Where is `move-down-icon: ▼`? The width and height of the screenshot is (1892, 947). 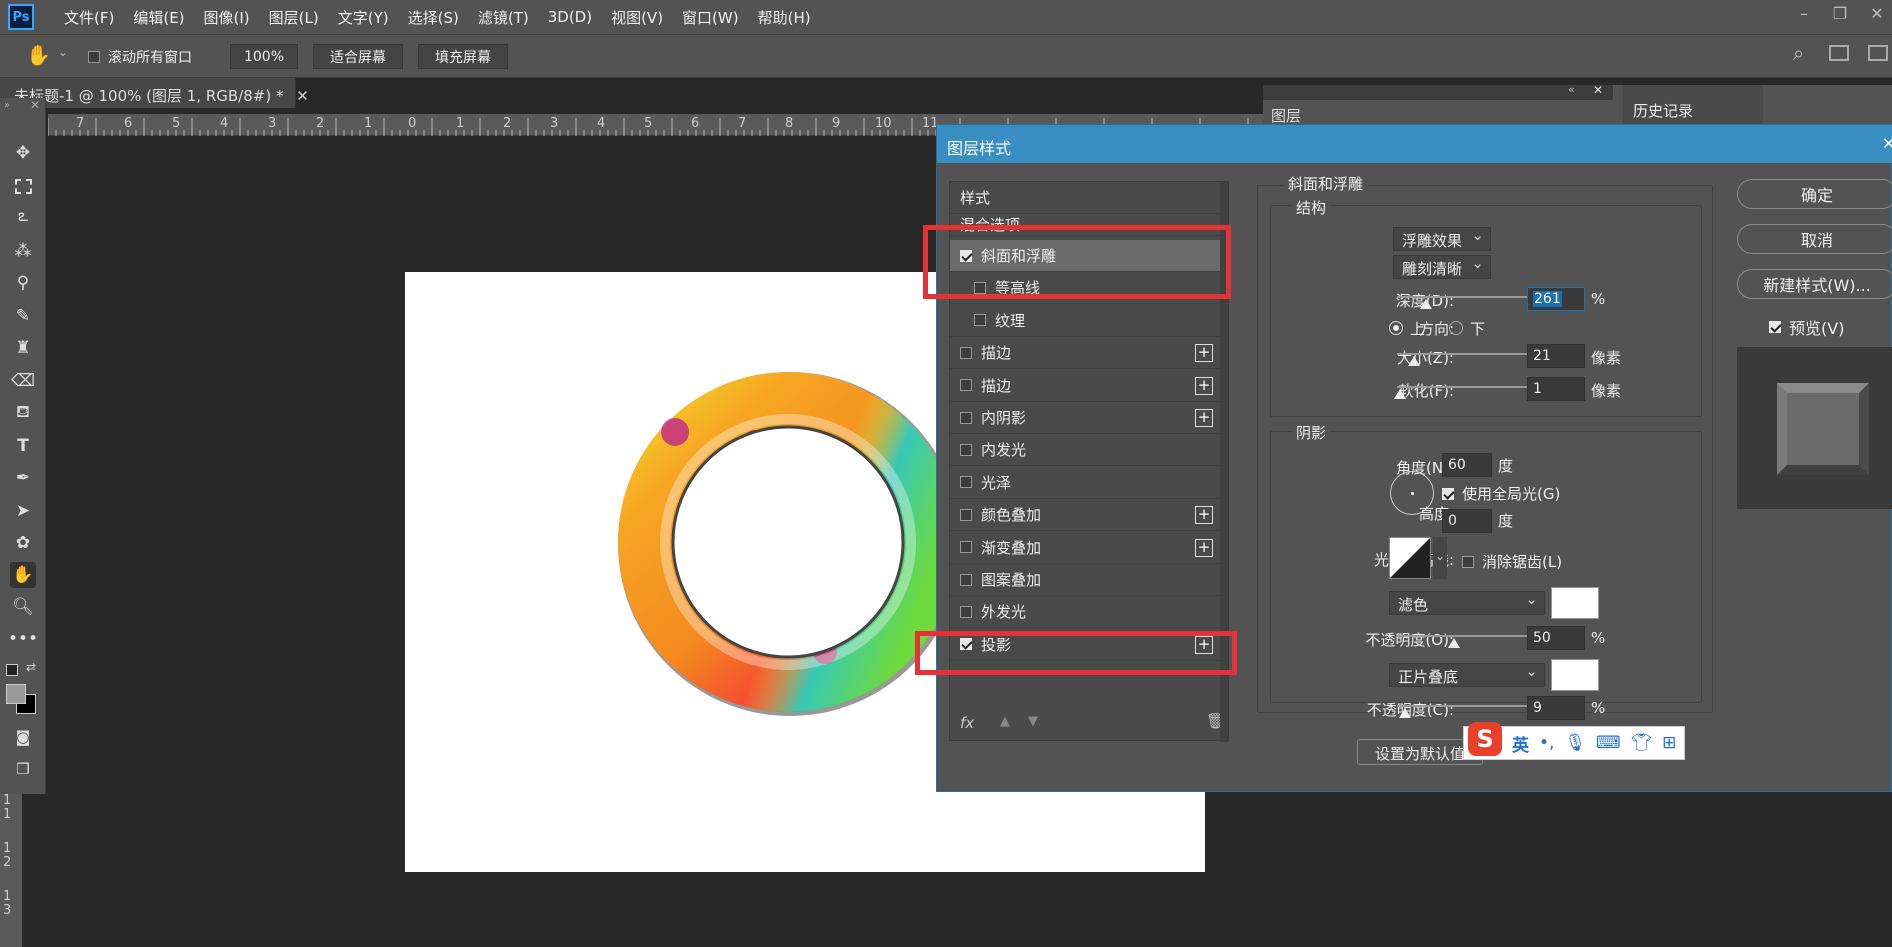
move-down-icon: ▼ is located at coordinates (1033, 721).